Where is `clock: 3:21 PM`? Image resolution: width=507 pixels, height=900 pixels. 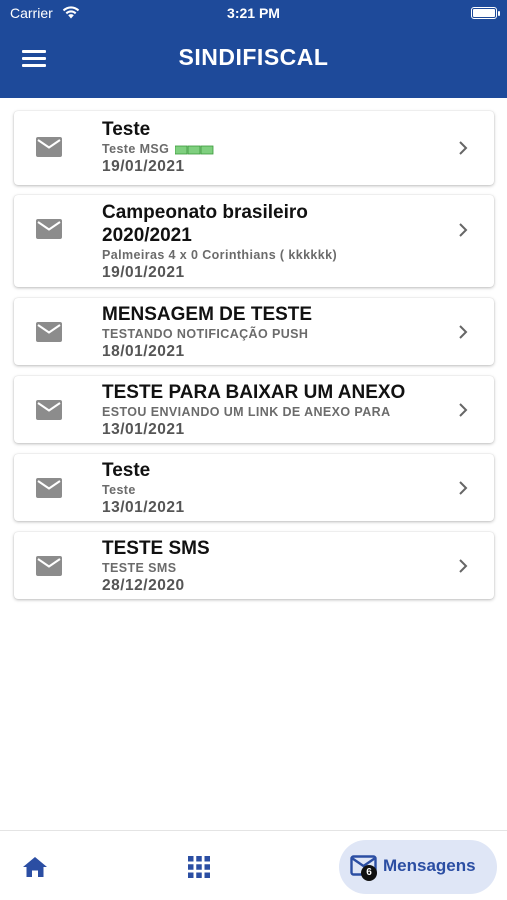
clock: 3:21 PM is located at coordinates (253, 13).